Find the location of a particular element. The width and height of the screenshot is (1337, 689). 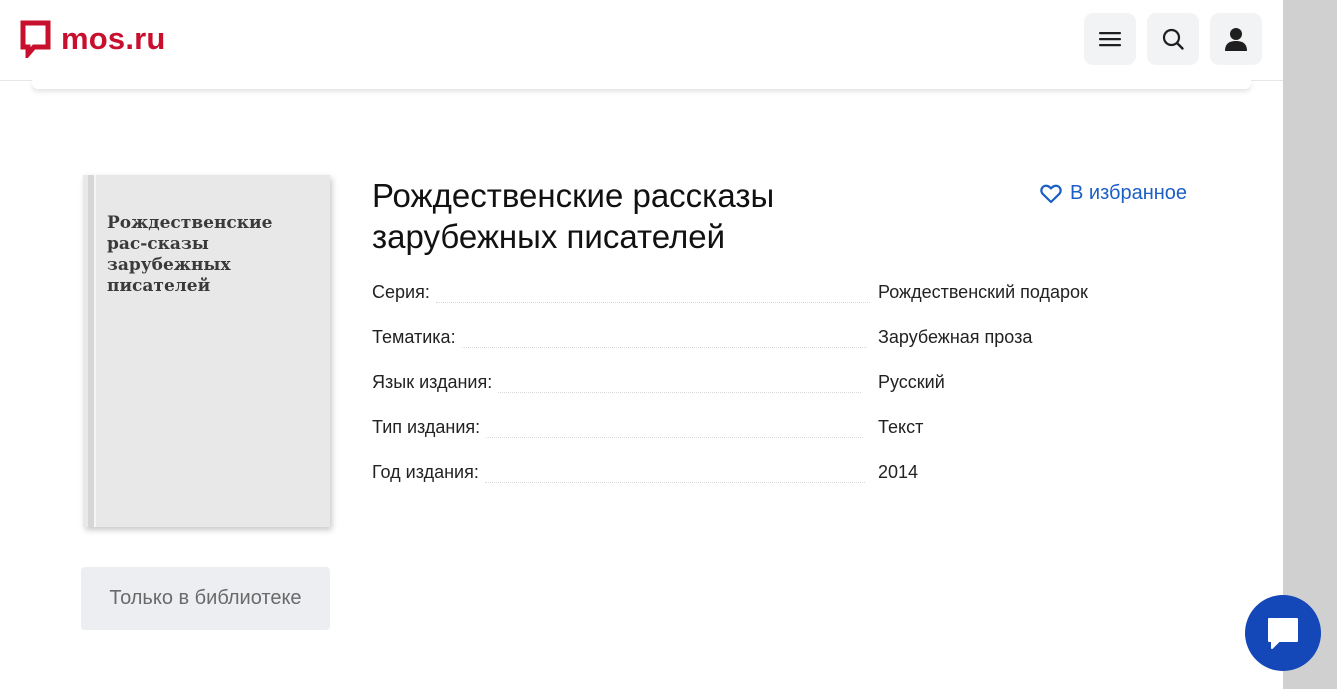

property-row-edition-type: Тип издания: Текст is located at coordinates (802, 435).